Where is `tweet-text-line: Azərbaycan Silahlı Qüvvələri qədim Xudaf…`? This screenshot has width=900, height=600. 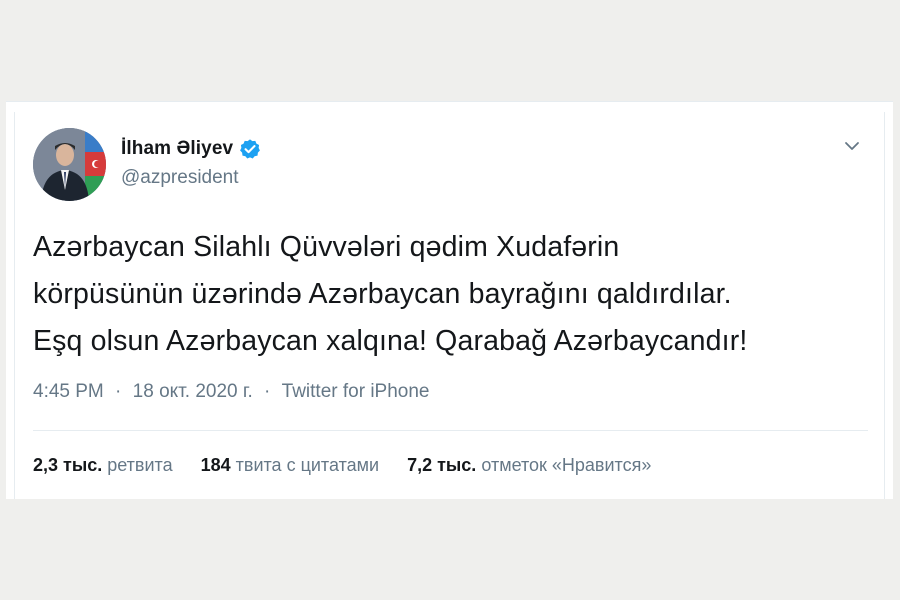
tweet-text-line: Azərbaycan Silahlı Qüvvələri qədim Xudaf… is located at coordinates (326, 247).